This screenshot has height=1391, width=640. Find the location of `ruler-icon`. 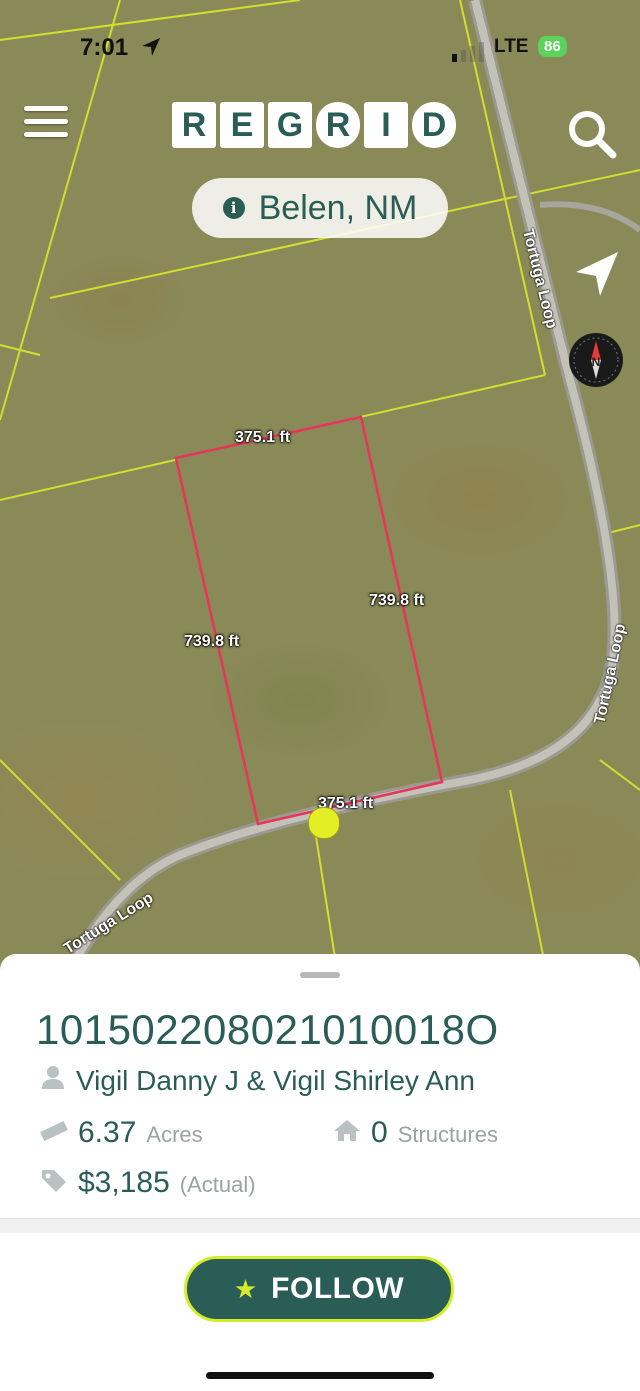

ruler-icon is located at coordinates (54, 1131).